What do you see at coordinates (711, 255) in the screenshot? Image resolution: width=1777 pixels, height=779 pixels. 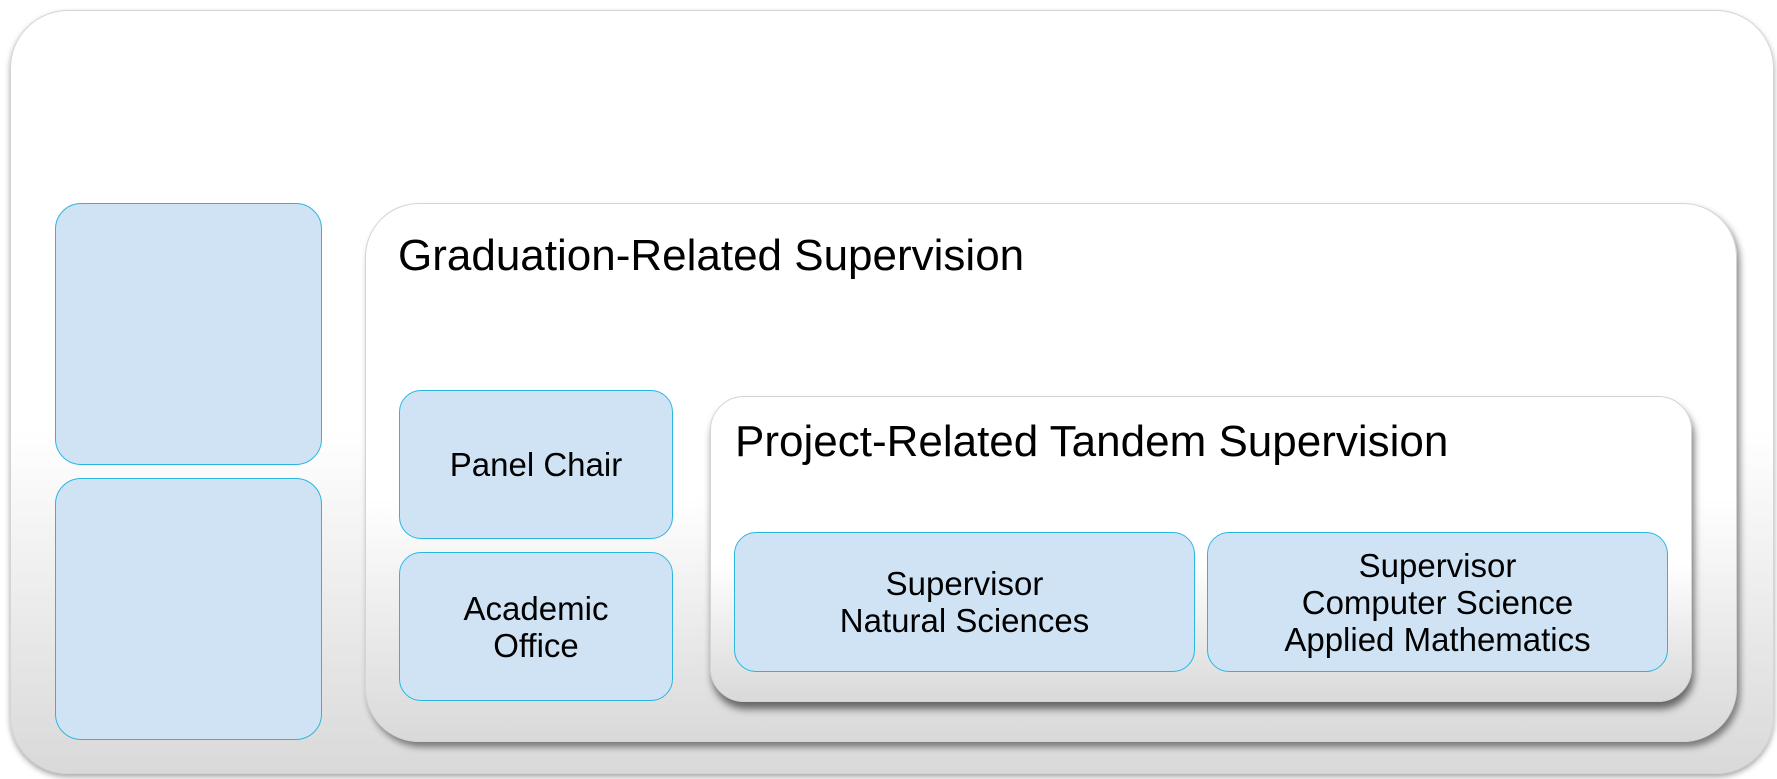 I see `graduation-supervision-title: Graduation-Related Supervision` at bounding box center [711, 255].